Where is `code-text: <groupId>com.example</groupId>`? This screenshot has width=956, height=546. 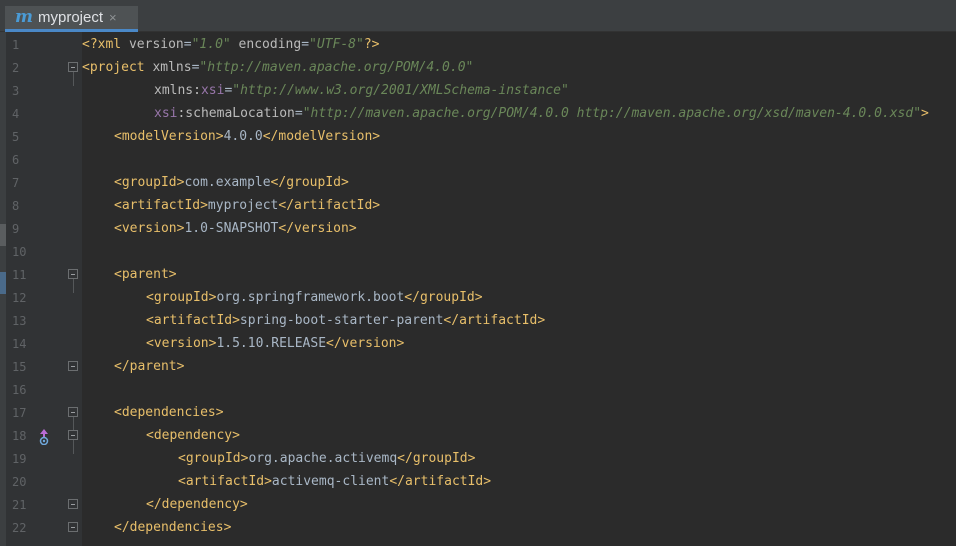 code-text: <groupId>com.example</groupId> is located at coordinates (231, 182).